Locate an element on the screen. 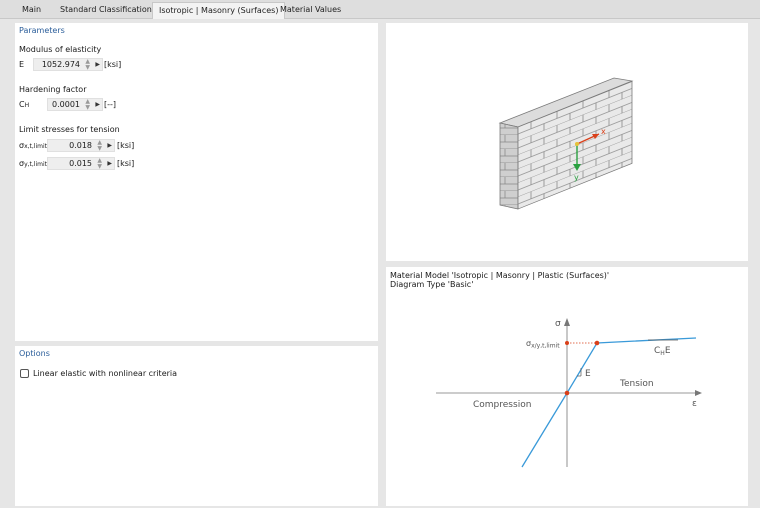  sy-value: 0.015 is located at coordinates (80, 163).